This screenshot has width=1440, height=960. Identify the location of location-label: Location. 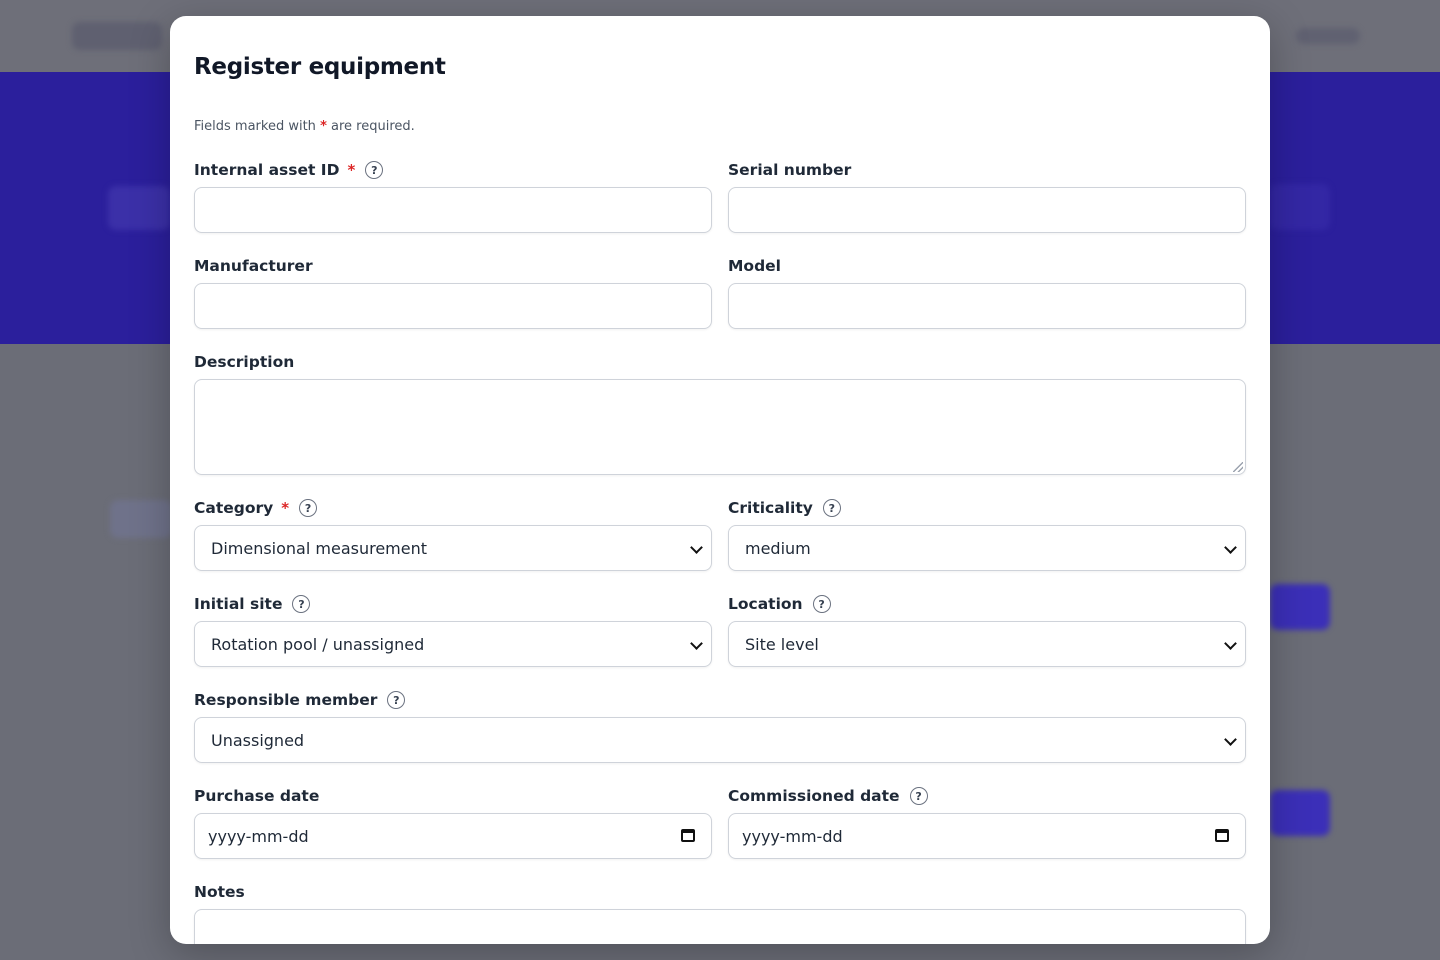
(765, 604).